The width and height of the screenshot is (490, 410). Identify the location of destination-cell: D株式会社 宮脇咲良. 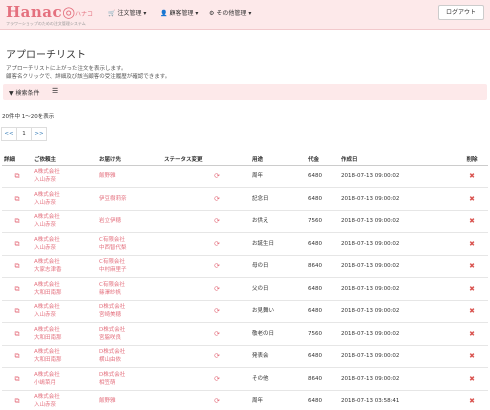
(129, 334).